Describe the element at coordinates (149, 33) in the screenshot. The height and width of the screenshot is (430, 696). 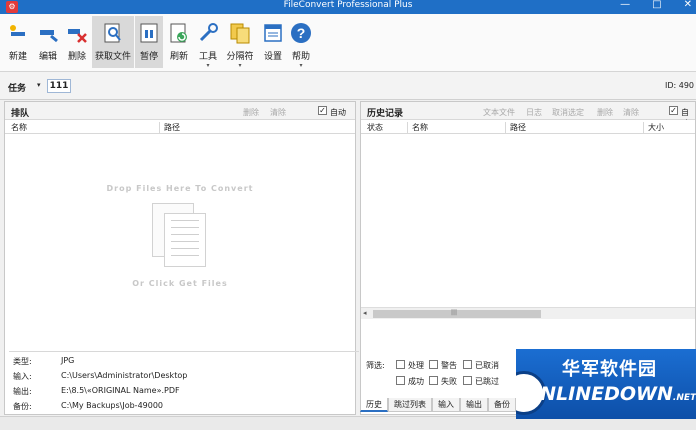
I see `pause-icon` at that location.